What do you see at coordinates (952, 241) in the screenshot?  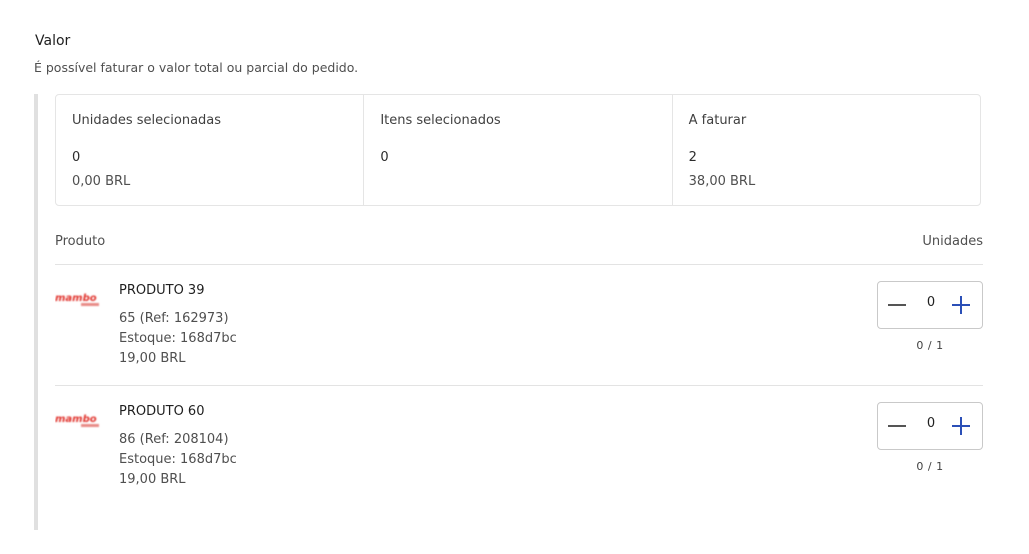 I see `column-header-units: Unidades` at bounding box center [952, 241].